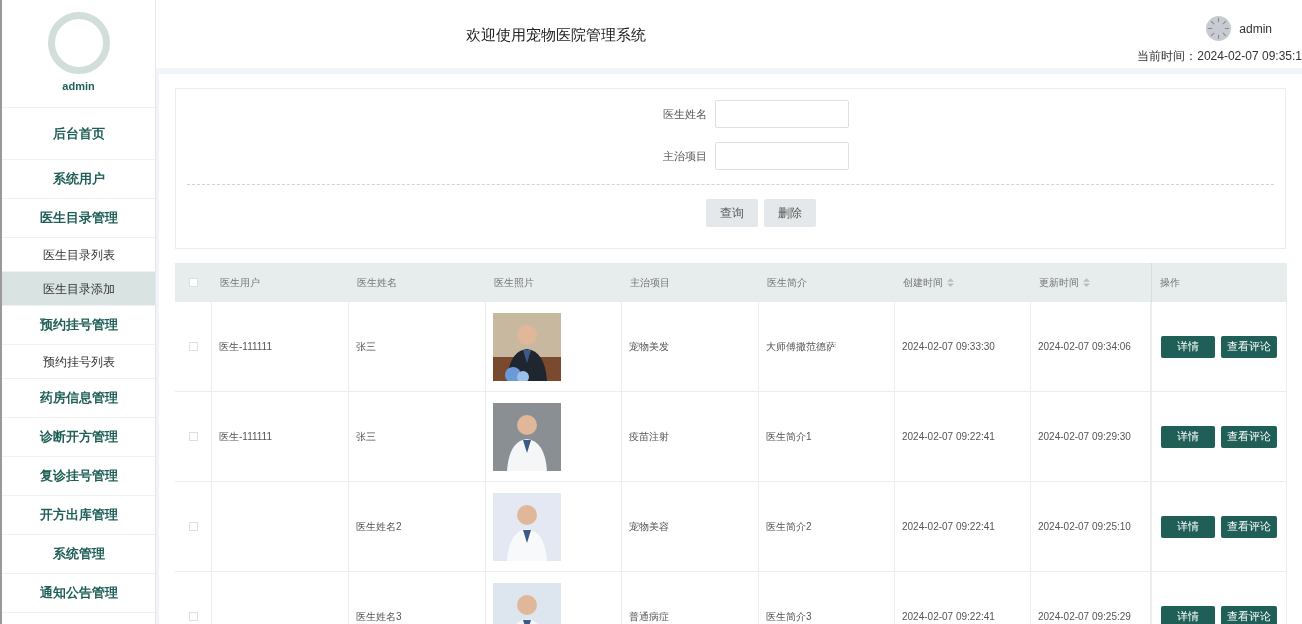 Image resolution: width=1302 pixels, height=624 pixels. I want to click on table-cell-text: 2024-02-07 09:34:06, so click(1084, 347).